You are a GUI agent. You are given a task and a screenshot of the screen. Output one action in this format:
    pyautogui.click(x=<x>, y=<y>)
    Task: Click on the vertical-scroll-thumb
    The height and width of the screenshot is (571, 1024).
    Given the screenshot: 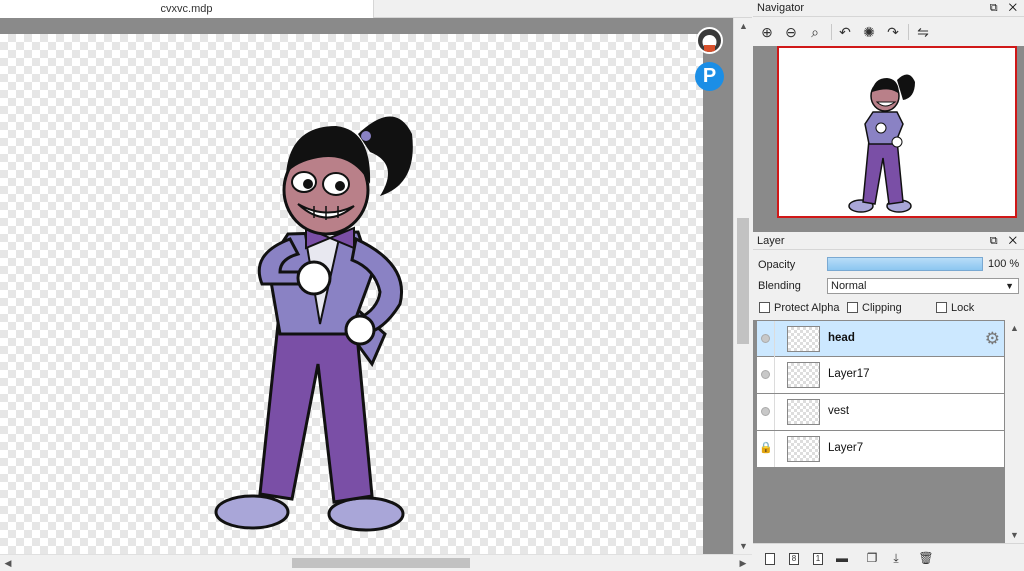 What is the action you would take?
    pyautogui.click(x=743, y=281)
    